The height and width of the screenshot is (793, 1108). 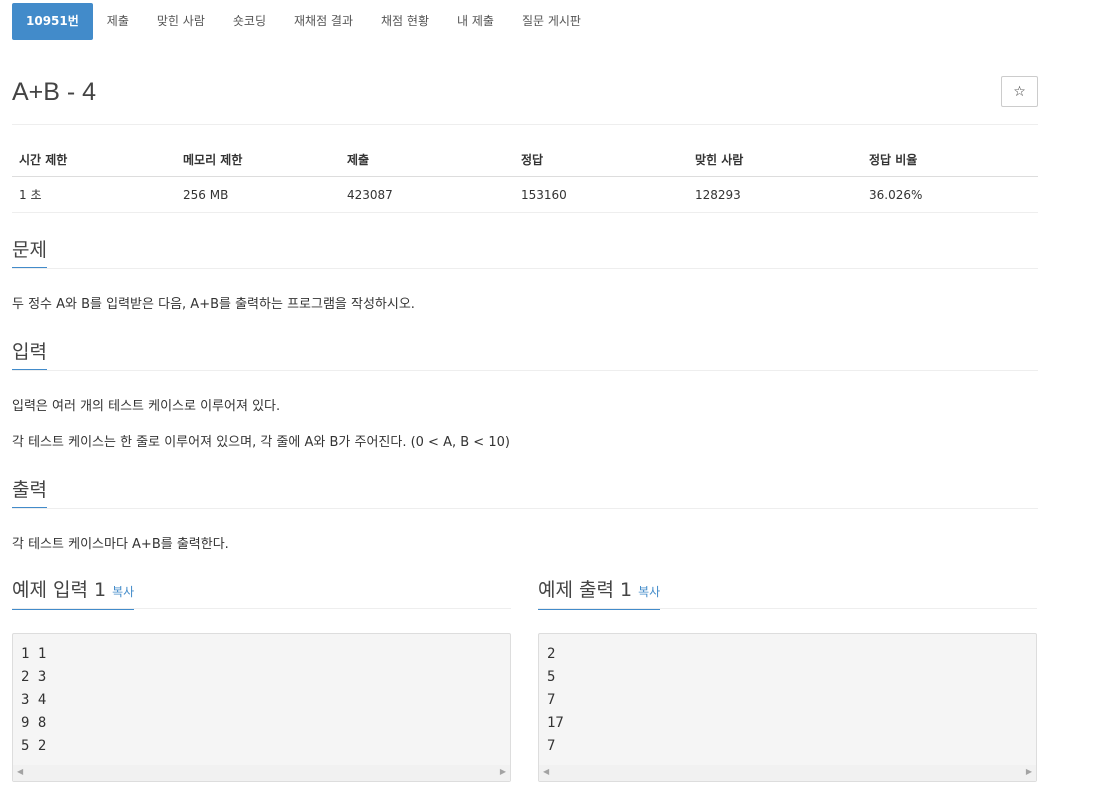 What do you see at coordinates (787, 773) in the screenshot?
I see `sample-output-scrollbar: ◀ ▶` at bounding box center [787, 773].